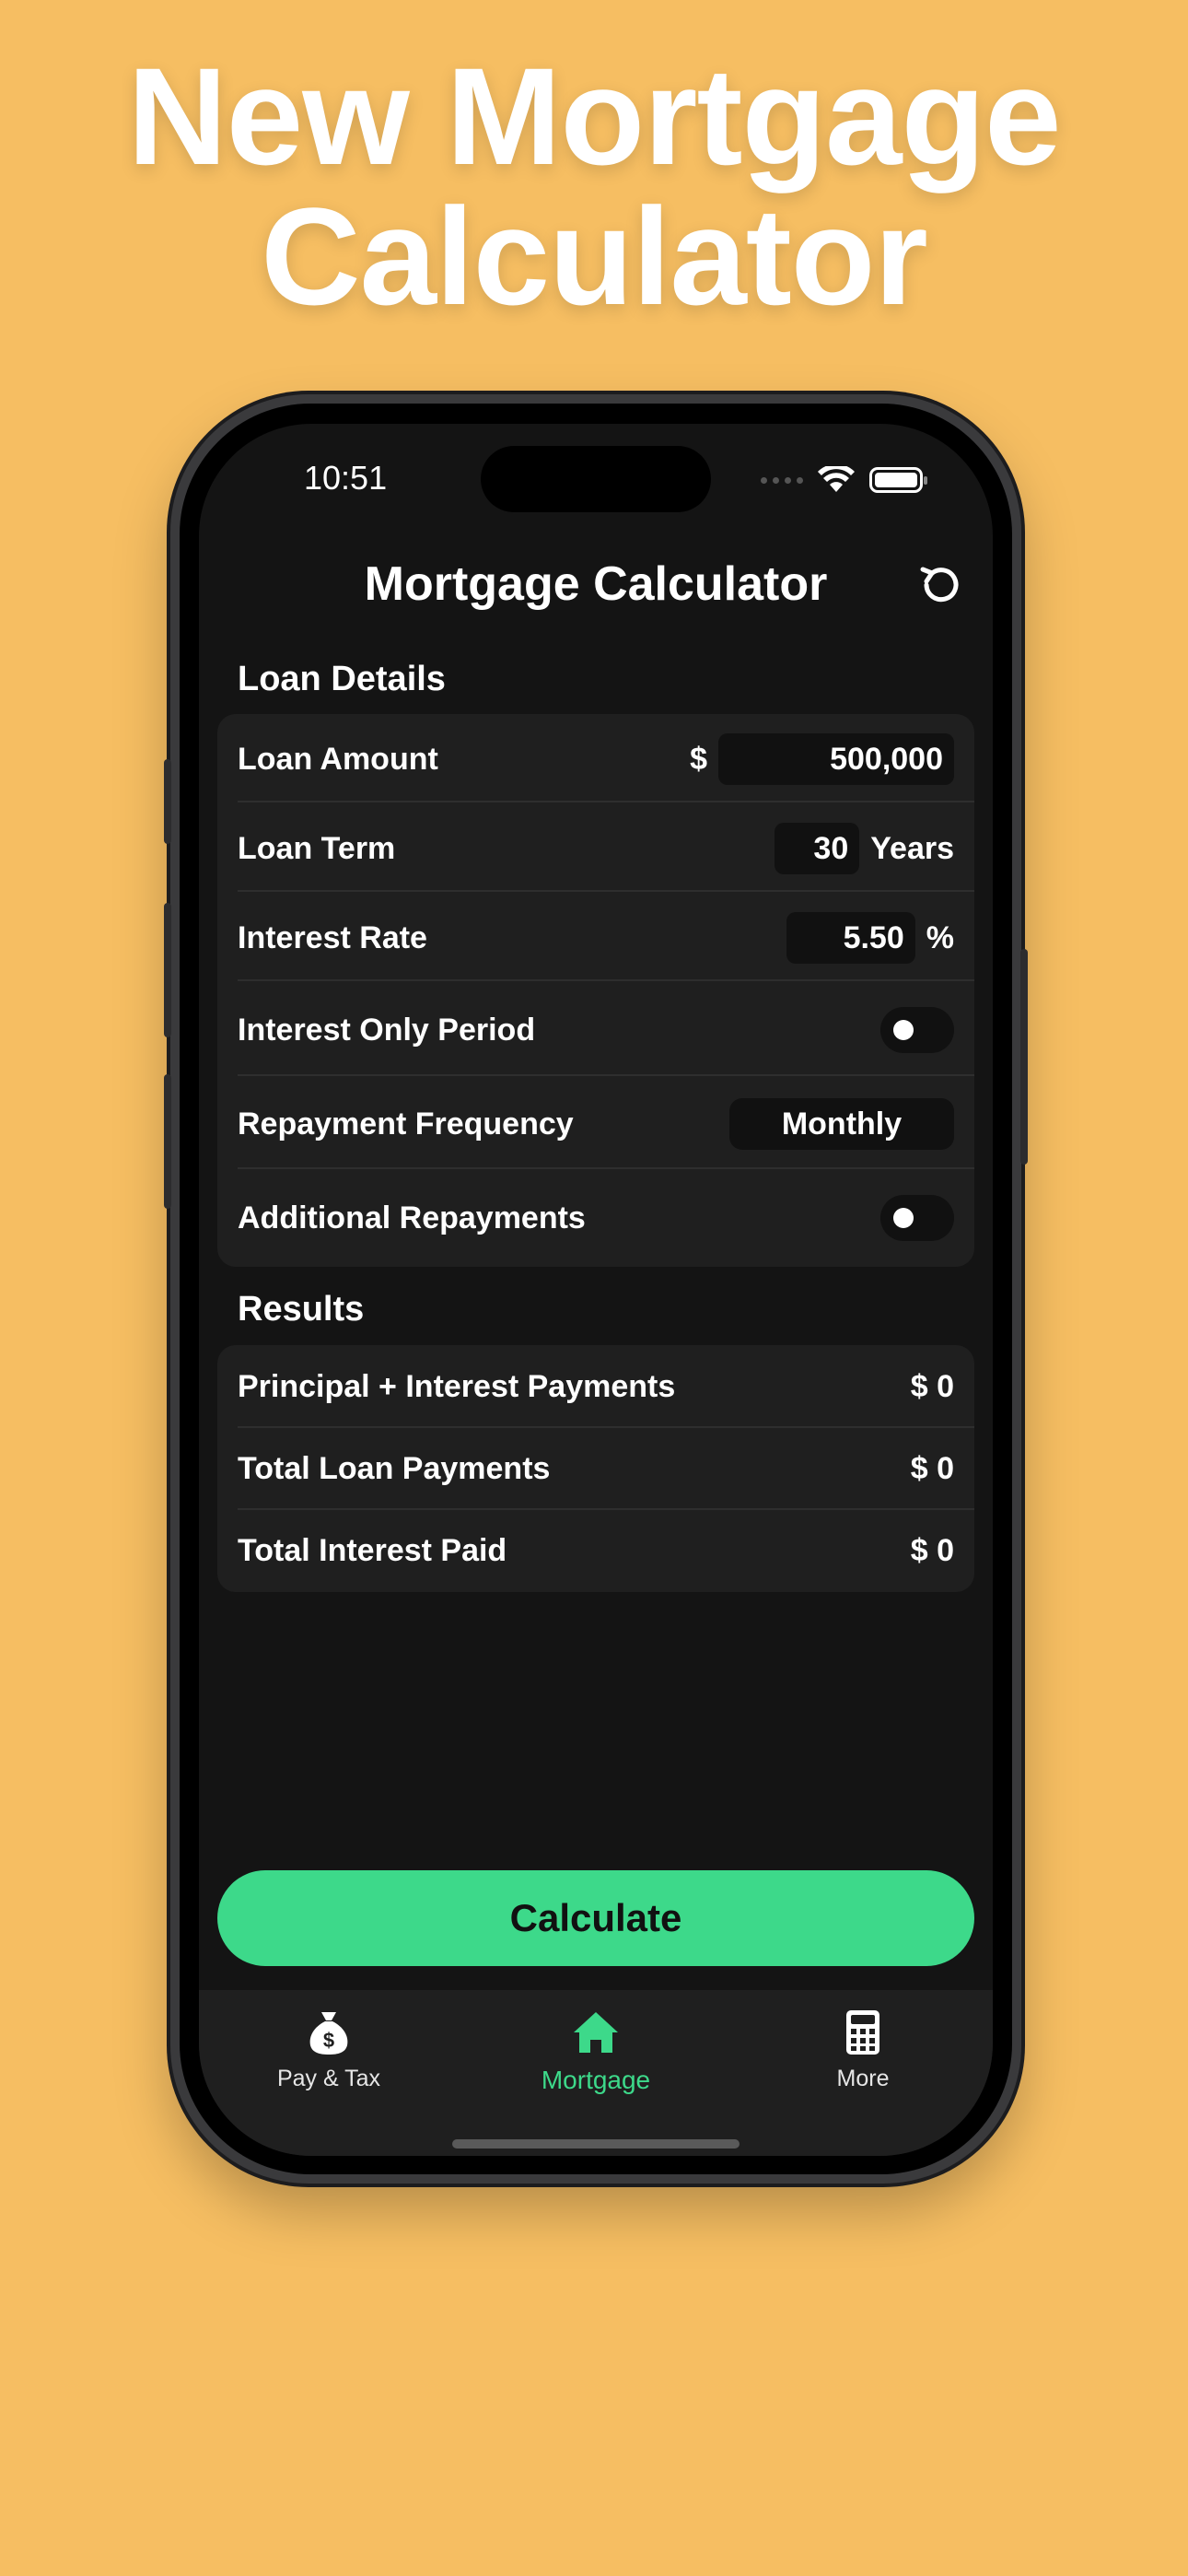  I want to click on loan-details-title: Loan Details, so click(342, 679).